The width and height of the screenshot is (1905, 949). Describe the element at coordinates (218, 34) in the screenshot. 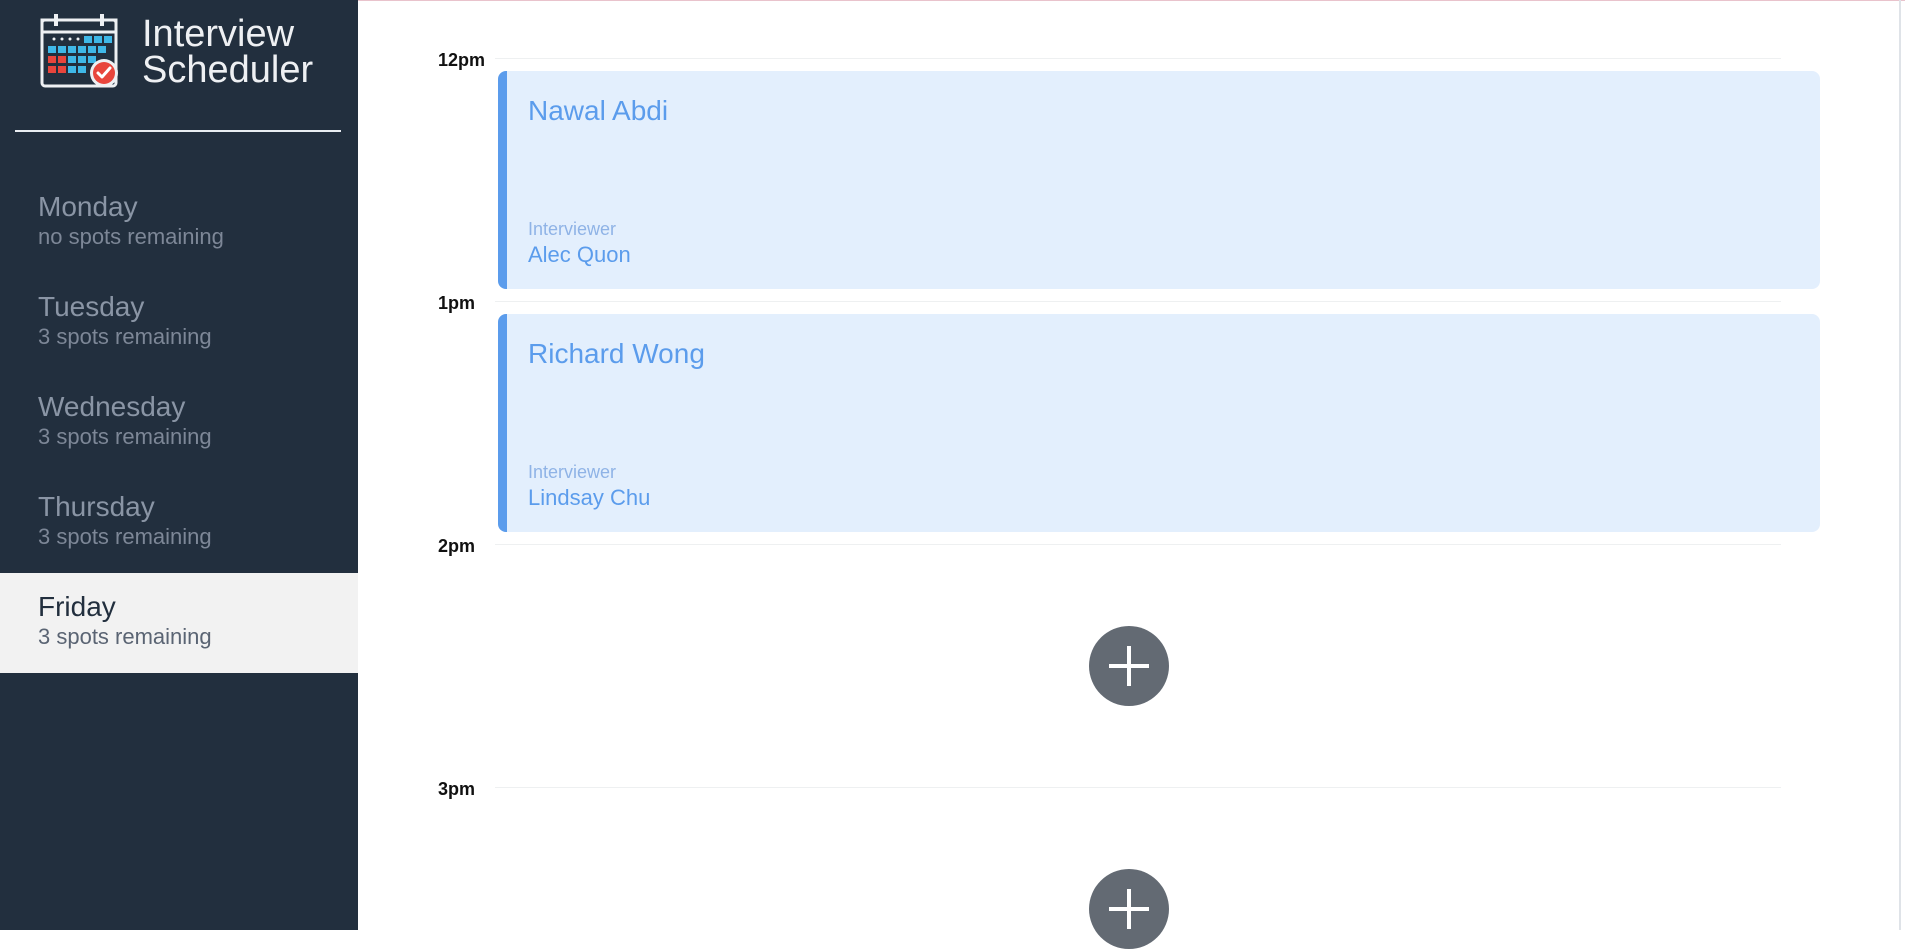

I see `app-title-line1: Interview` at that location.